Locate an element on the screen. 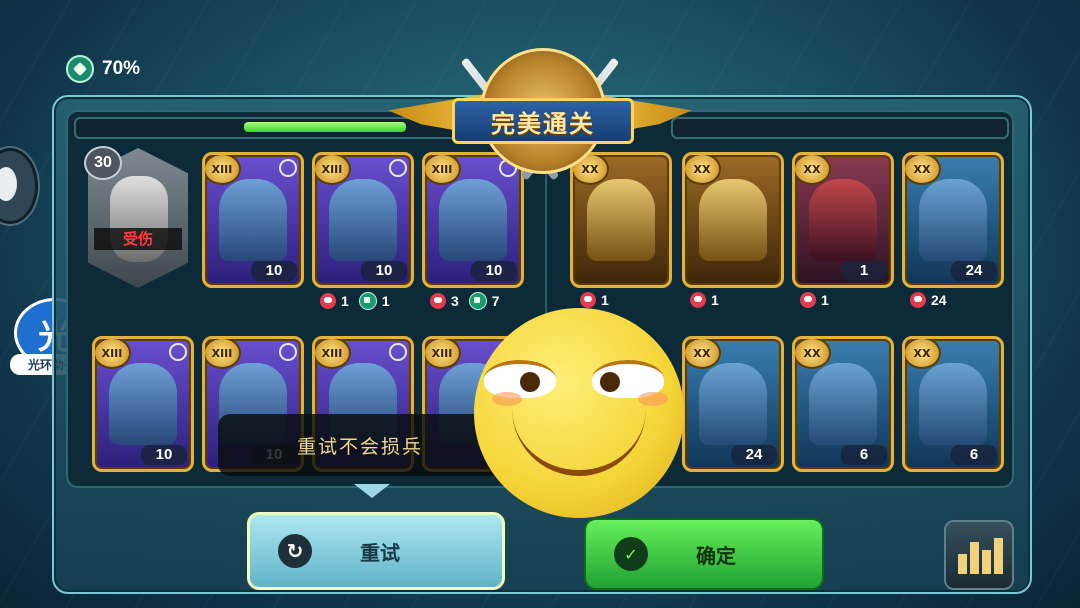 The height and width of the screenshot is (608, 1080). banner-title: 完美通关 is located at coordinates (543, 123).